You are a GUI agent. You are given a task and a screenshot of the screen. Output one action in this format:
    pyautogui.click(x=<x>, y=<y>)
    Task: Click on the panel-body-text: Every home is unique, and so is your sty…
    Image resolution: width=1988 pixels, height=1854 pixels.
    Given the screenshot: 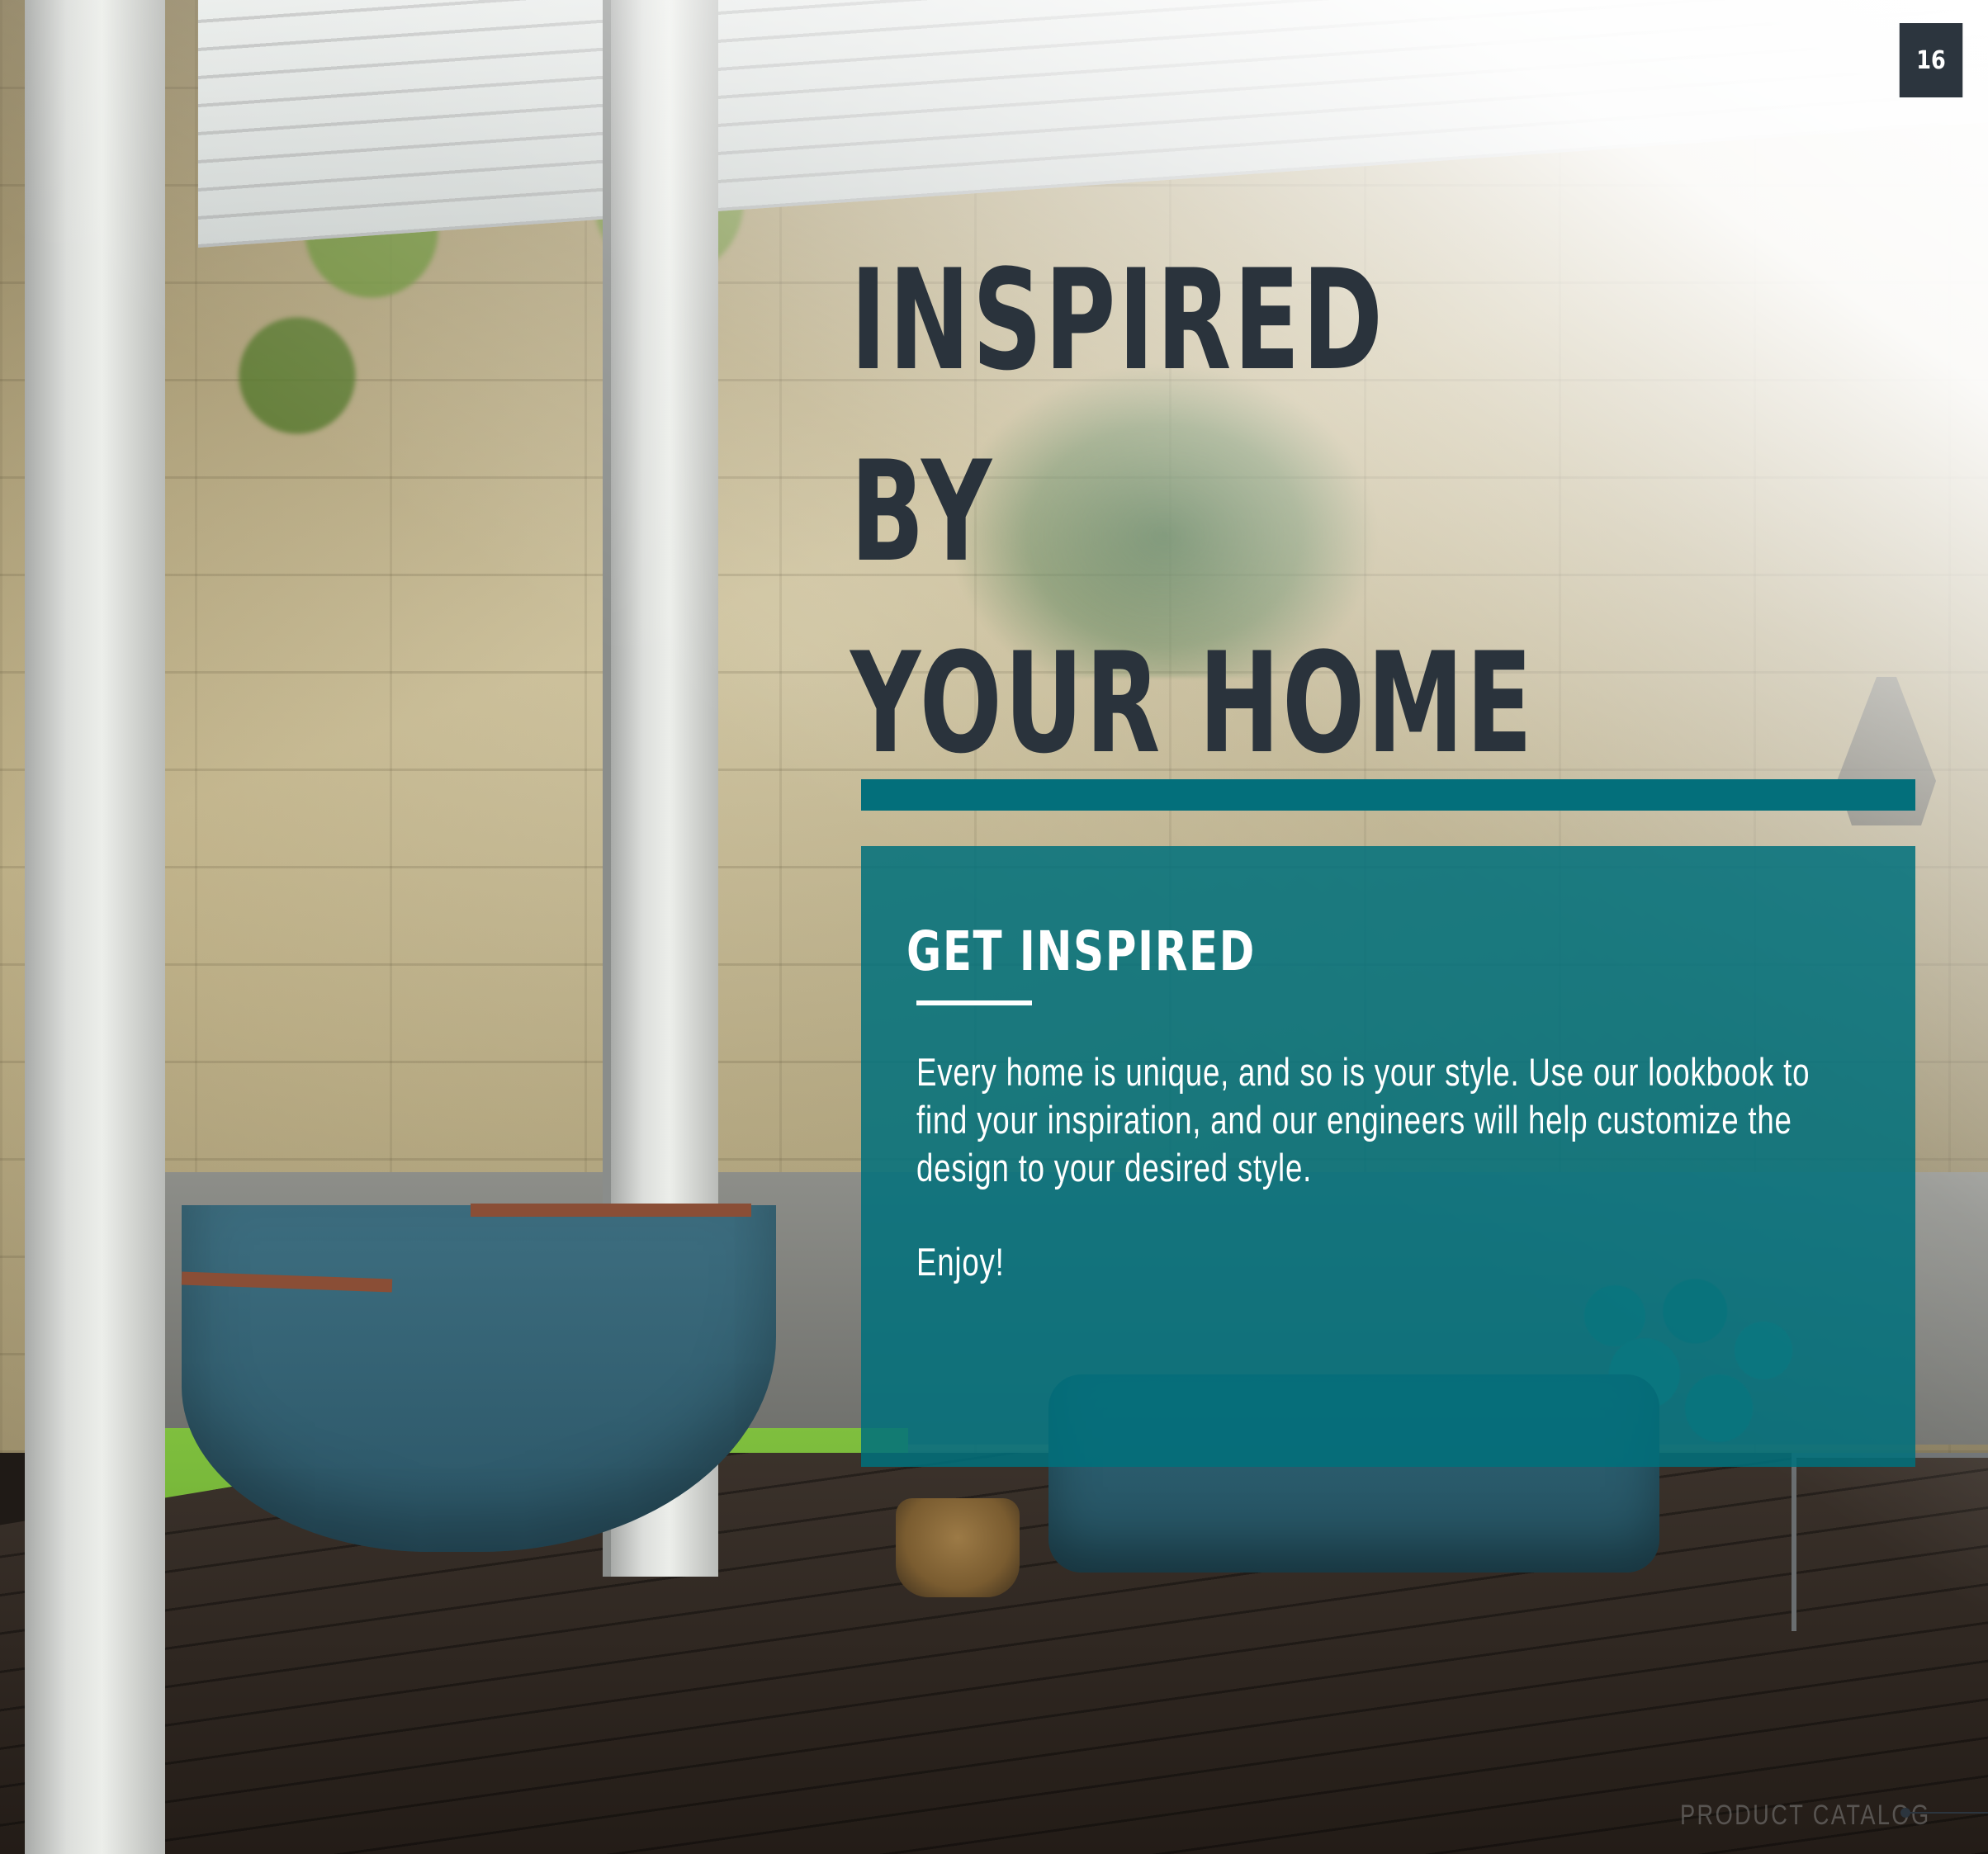 What is the action you would take?
    pyautogui.click(x=1363, y=1119)
    